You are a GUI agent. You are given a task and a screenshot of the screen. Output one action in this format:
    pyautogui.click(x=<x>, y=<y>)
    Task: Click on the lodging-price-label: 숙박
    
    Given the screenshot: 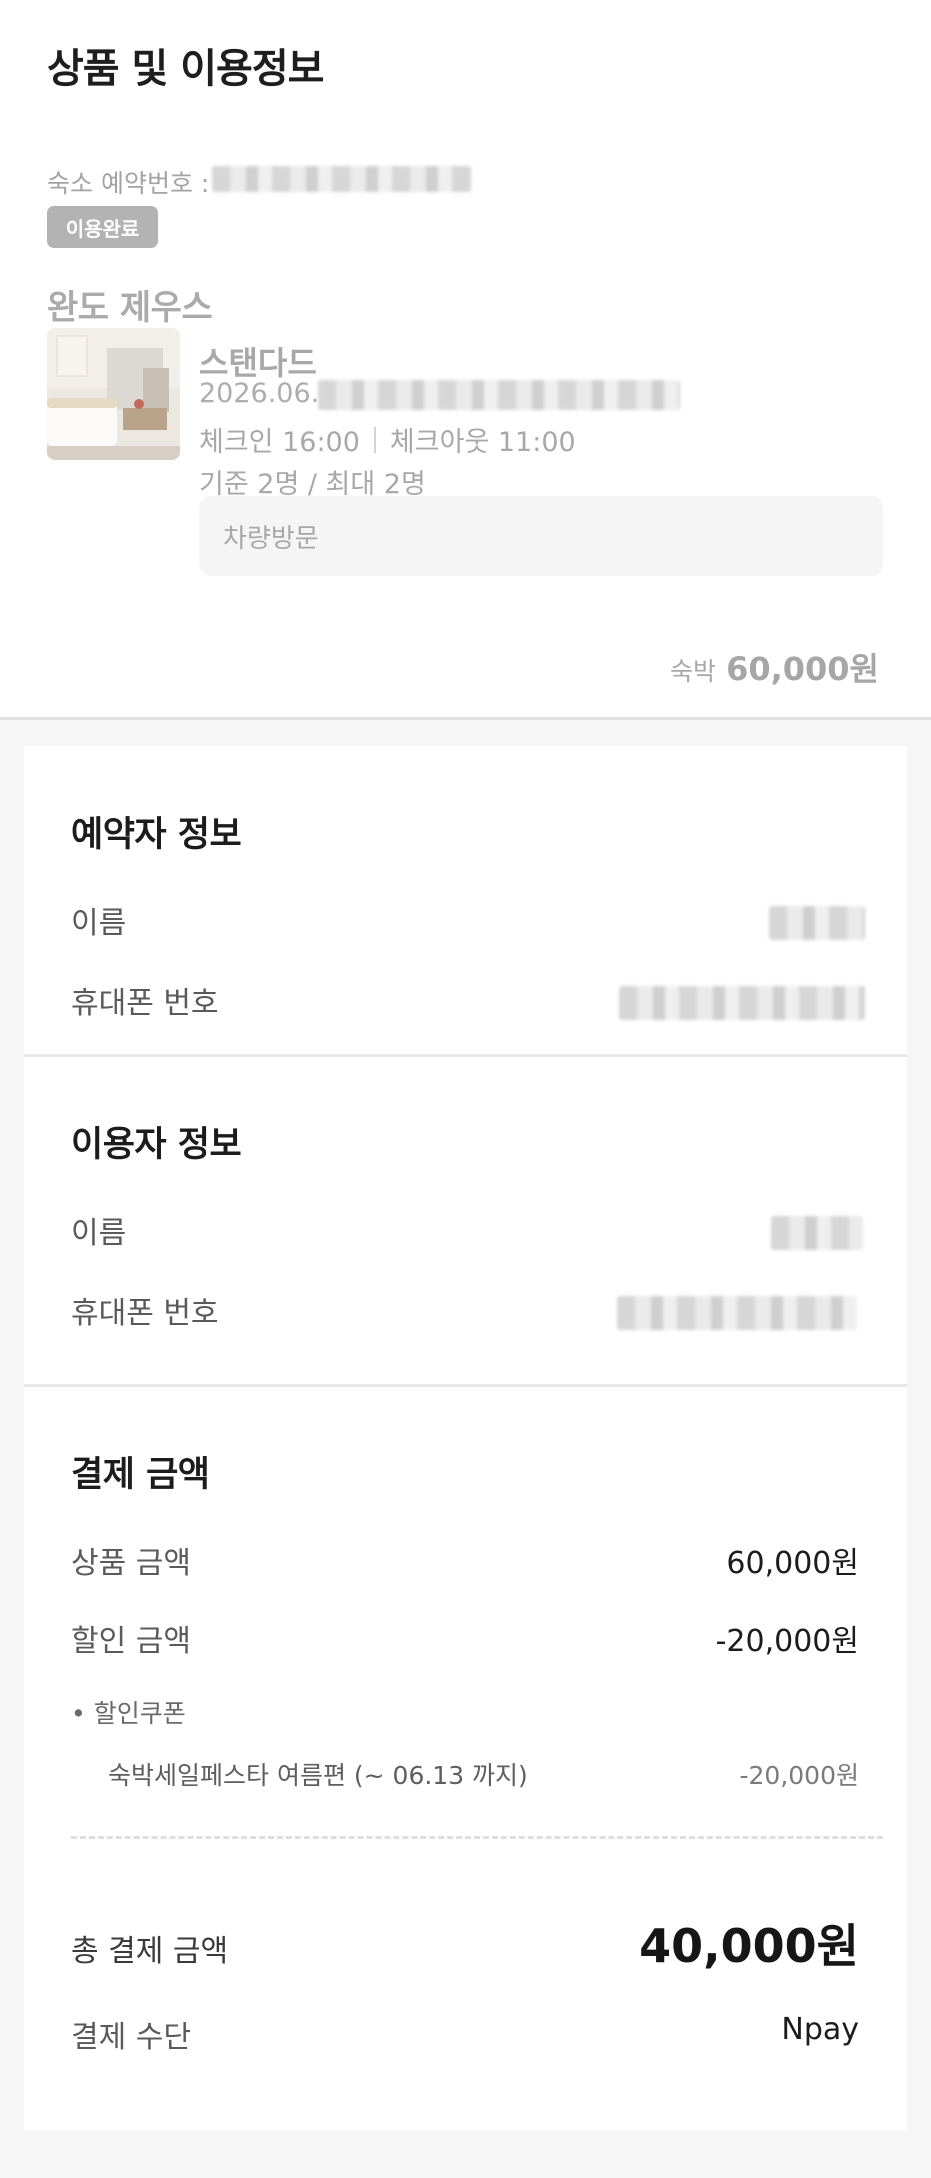 What is the action you would take?
    pyautogui.click(x=693, y=671)
    